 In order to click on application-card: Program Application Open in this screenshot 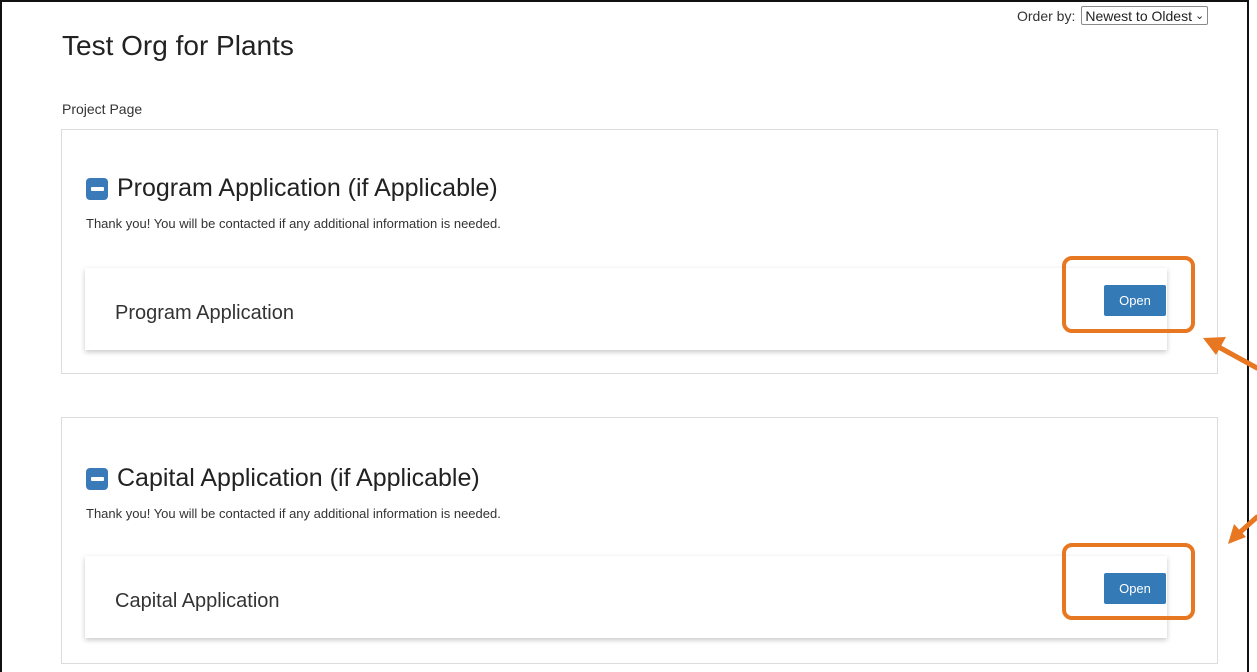, I will do `click(626, 309)`.